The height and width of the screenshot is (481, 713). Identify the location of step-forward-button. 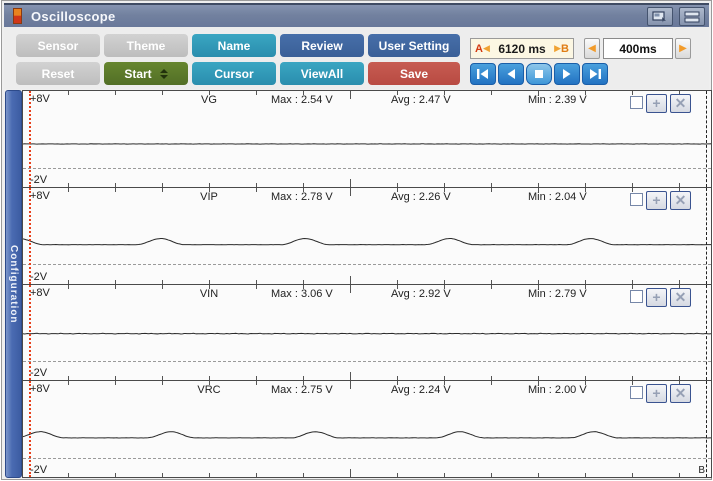
(567, 74).